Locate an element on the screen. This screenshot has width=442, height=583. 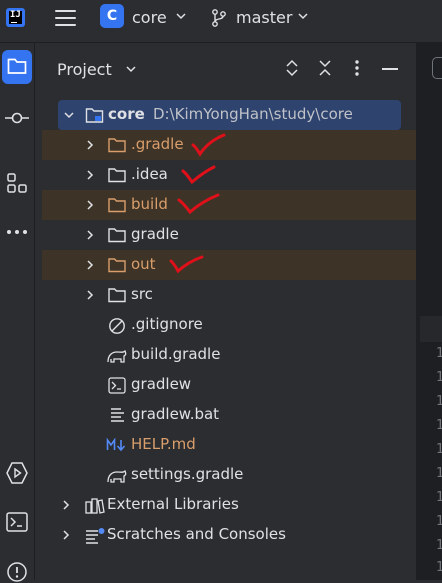
tree-item-gradle-cache: .gradle is located at coordinates (229, 145).